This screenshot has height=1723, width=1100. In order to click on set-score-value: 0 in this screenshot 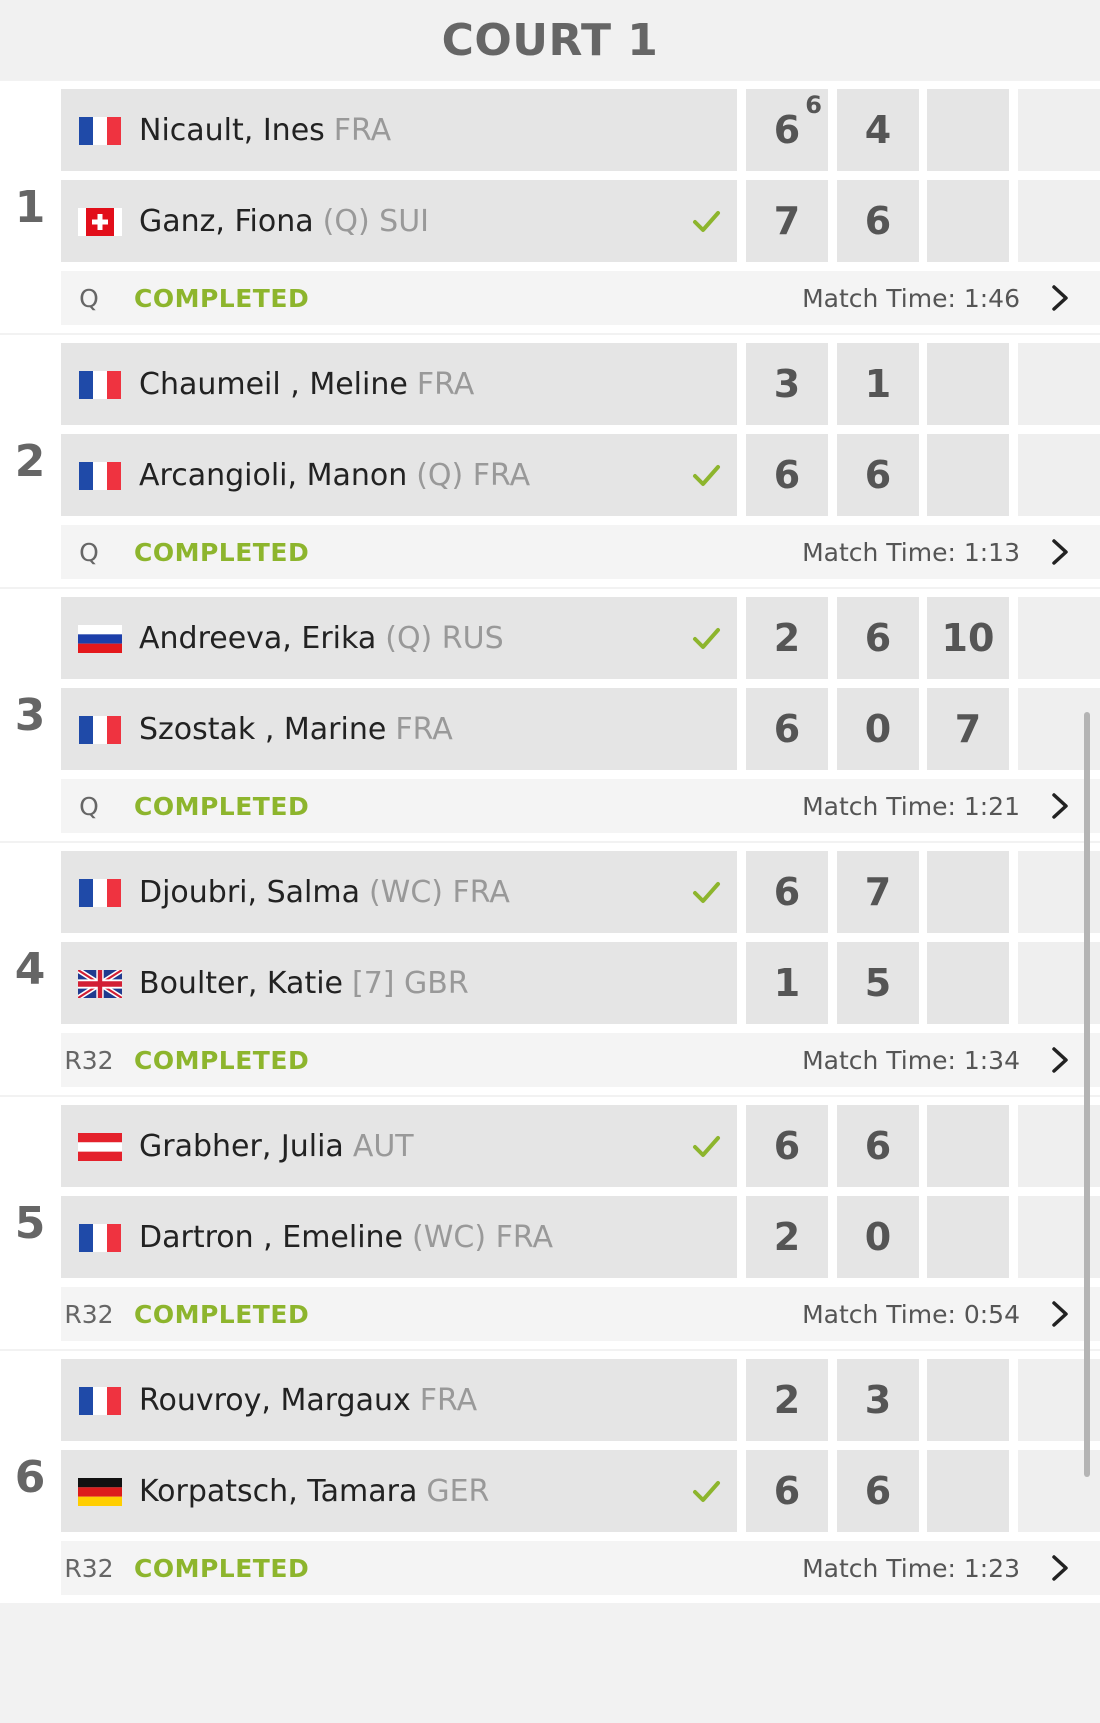, I will do `click(878, 729)`.